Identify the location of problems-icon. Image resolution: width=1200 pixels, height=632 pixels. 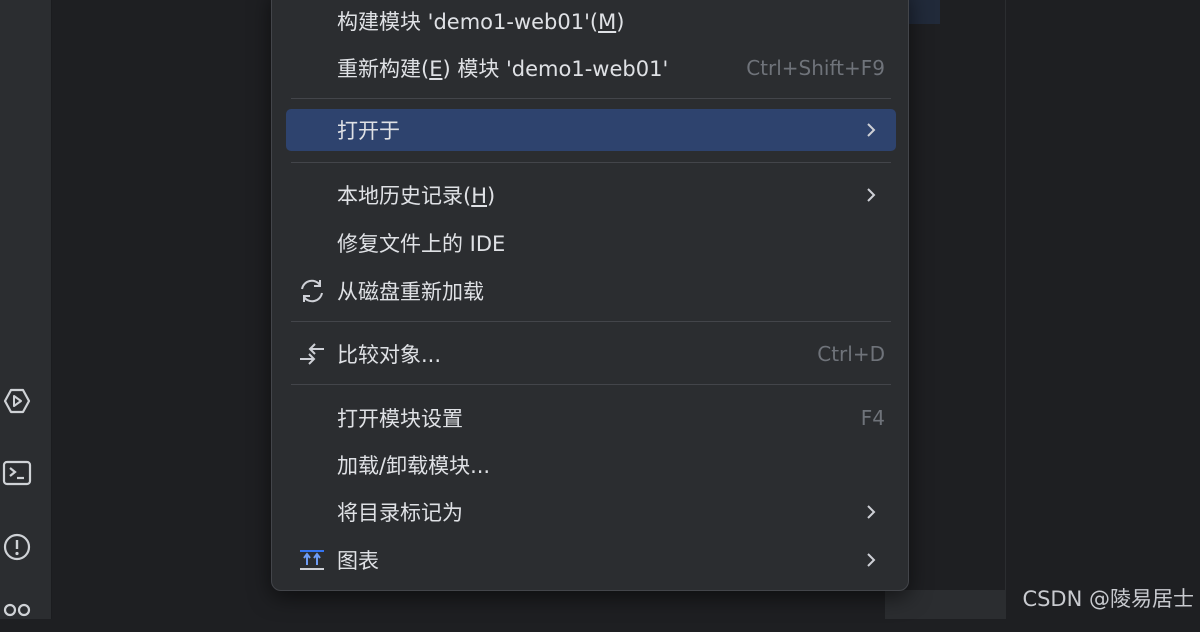
(17, 547).